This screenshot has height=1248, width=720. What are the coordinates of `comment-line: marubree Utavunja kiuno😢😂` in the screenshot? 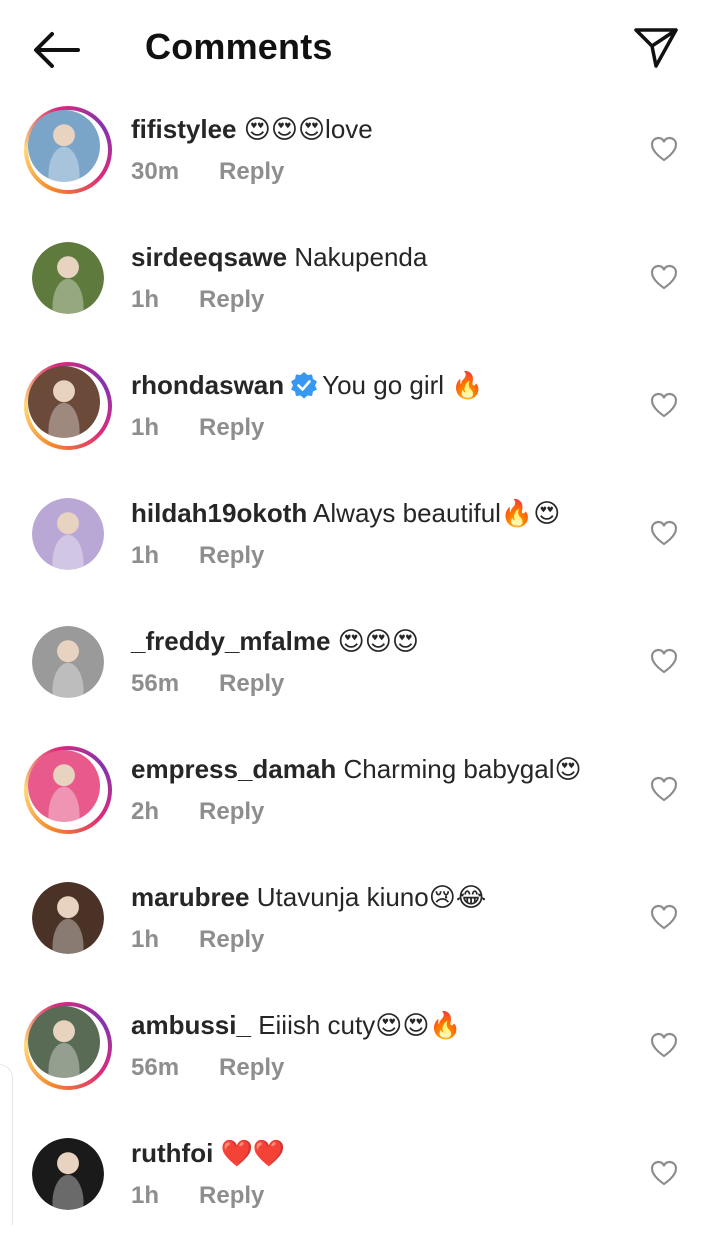 It's located at (308, 897).